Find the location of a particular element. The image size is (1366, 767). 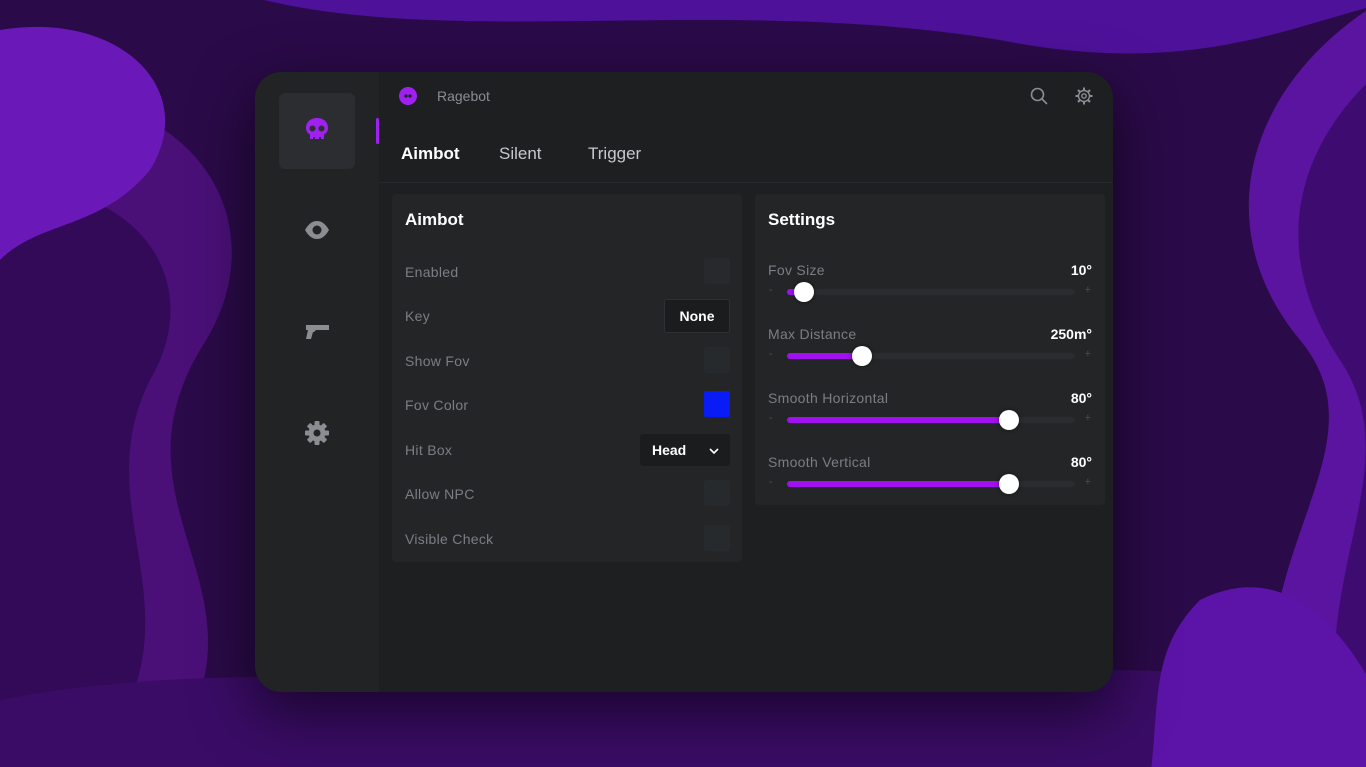

settings-panel-title: Settings is located at coordinates (802, 219).